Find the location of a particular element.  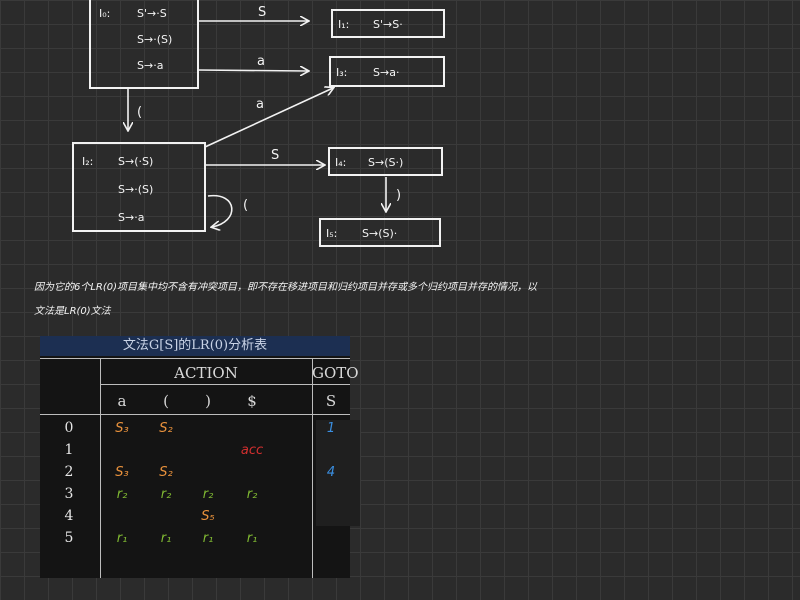

state-number: 3 is located at coordinates (69, 494).